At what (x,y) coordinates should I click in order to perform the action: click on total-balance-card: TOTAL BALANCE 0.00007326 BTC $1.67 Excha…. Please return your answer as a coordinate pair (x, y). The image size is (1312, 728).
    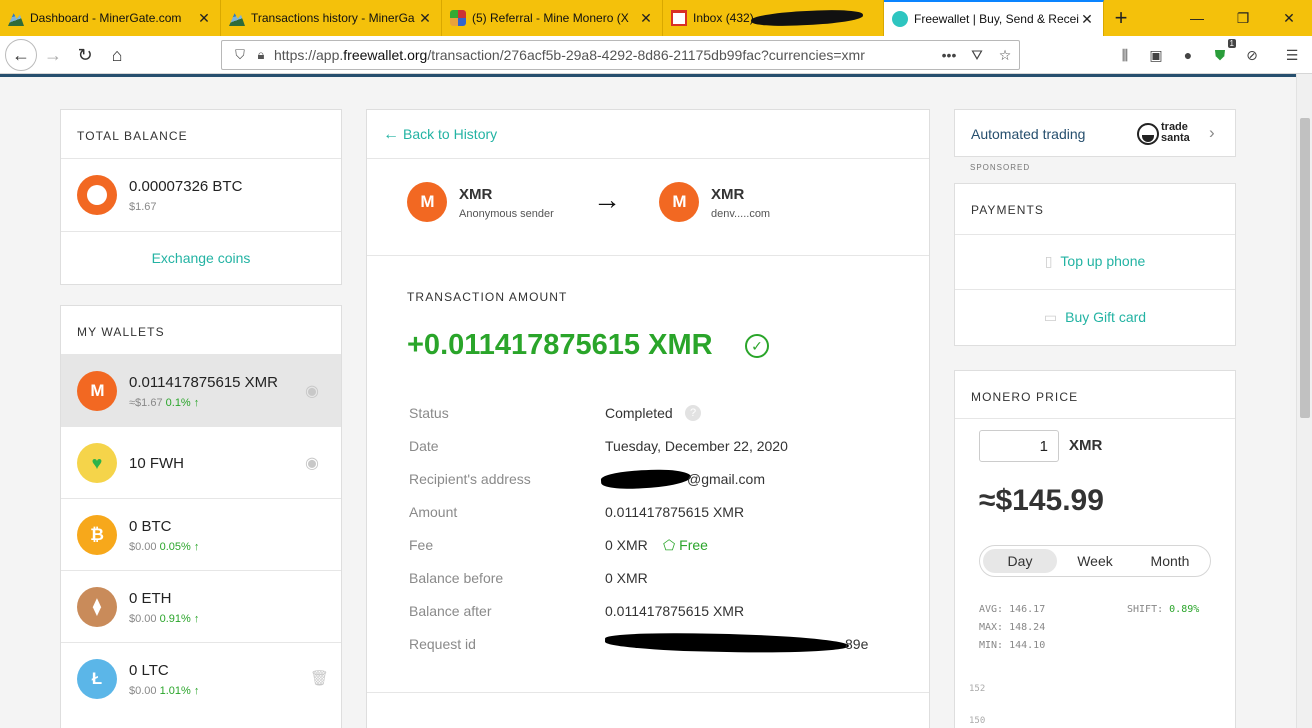
    Looking at the image, I should click on (201, 197).